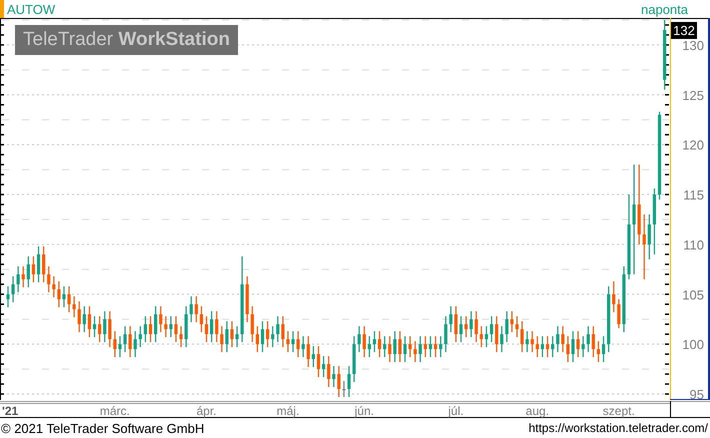 The image size is (710, 438). I want to click on axis-label: 120, so click(693, 145).